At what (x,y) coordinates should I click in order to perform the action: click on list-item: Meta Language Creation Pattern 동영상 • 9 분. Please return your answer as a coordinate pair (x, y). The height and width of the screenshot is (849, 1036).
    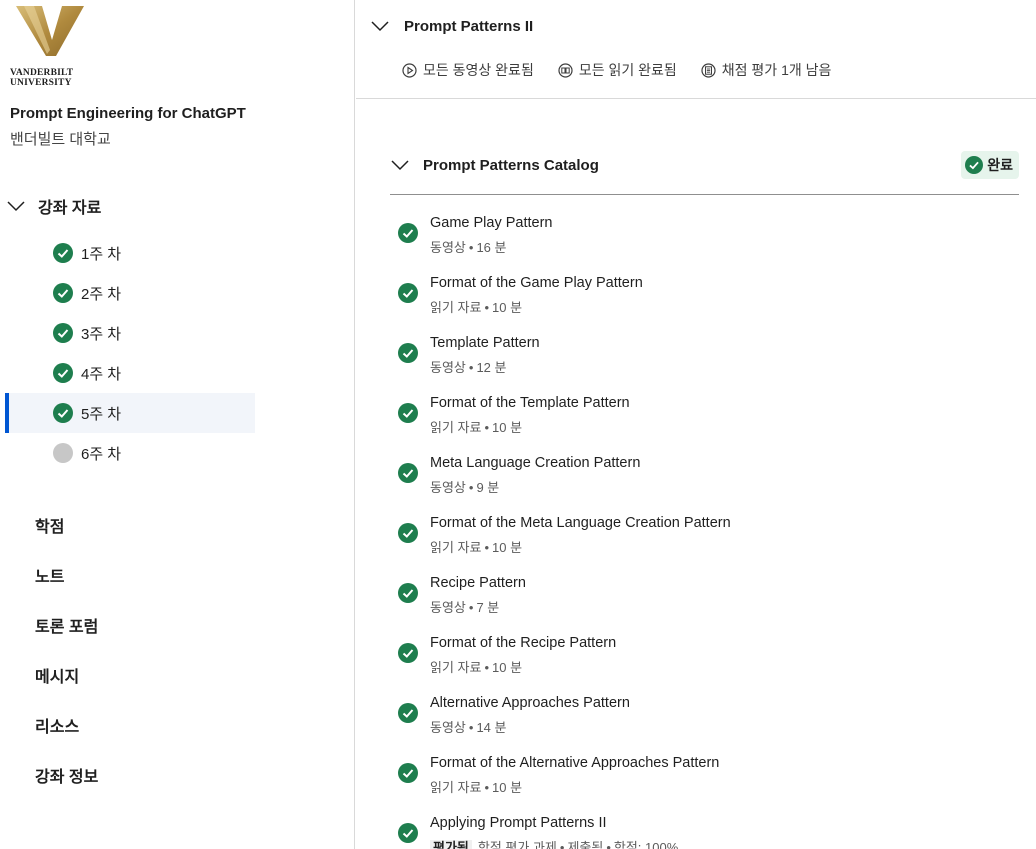
    Looking at the image, I should click on (708, 476).